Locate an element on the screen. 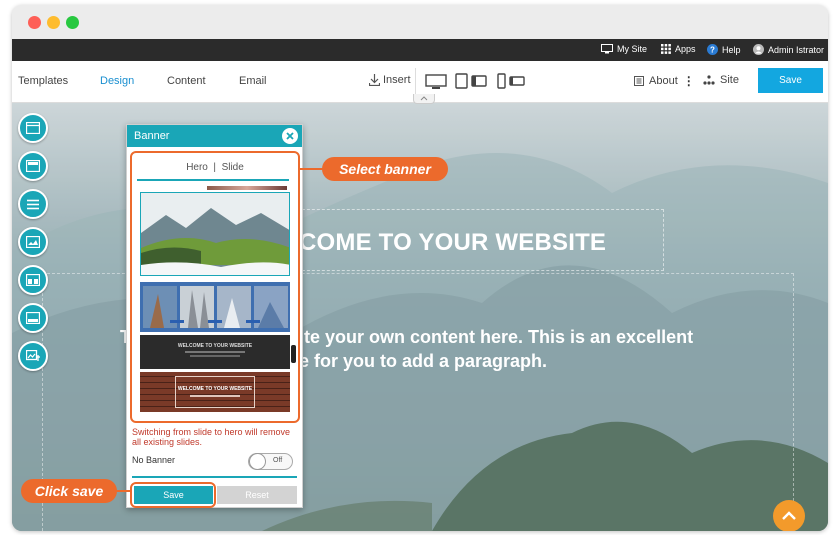 The width and height of the screenshot is (840, 535). banner-thumbnail-dark: WELCOME TO YOUR WEBSITE is located at coordinates (215, 352).